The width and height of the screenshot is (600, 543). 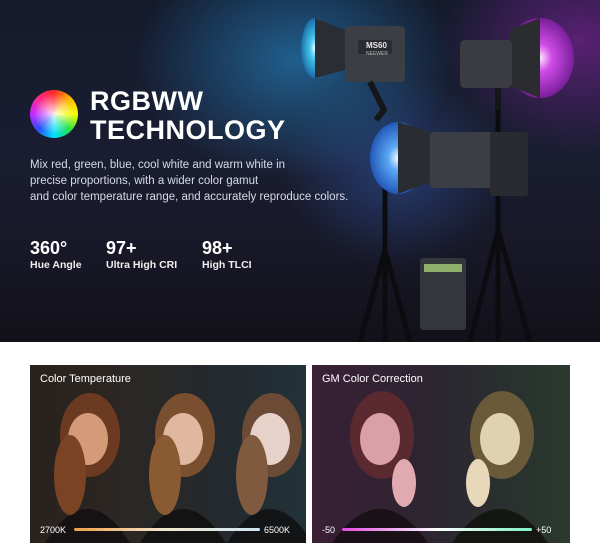 What do you see at coordinates (385, 263) in the screenshot?
I see `light-stand-left` at bounding box center [385, 263].